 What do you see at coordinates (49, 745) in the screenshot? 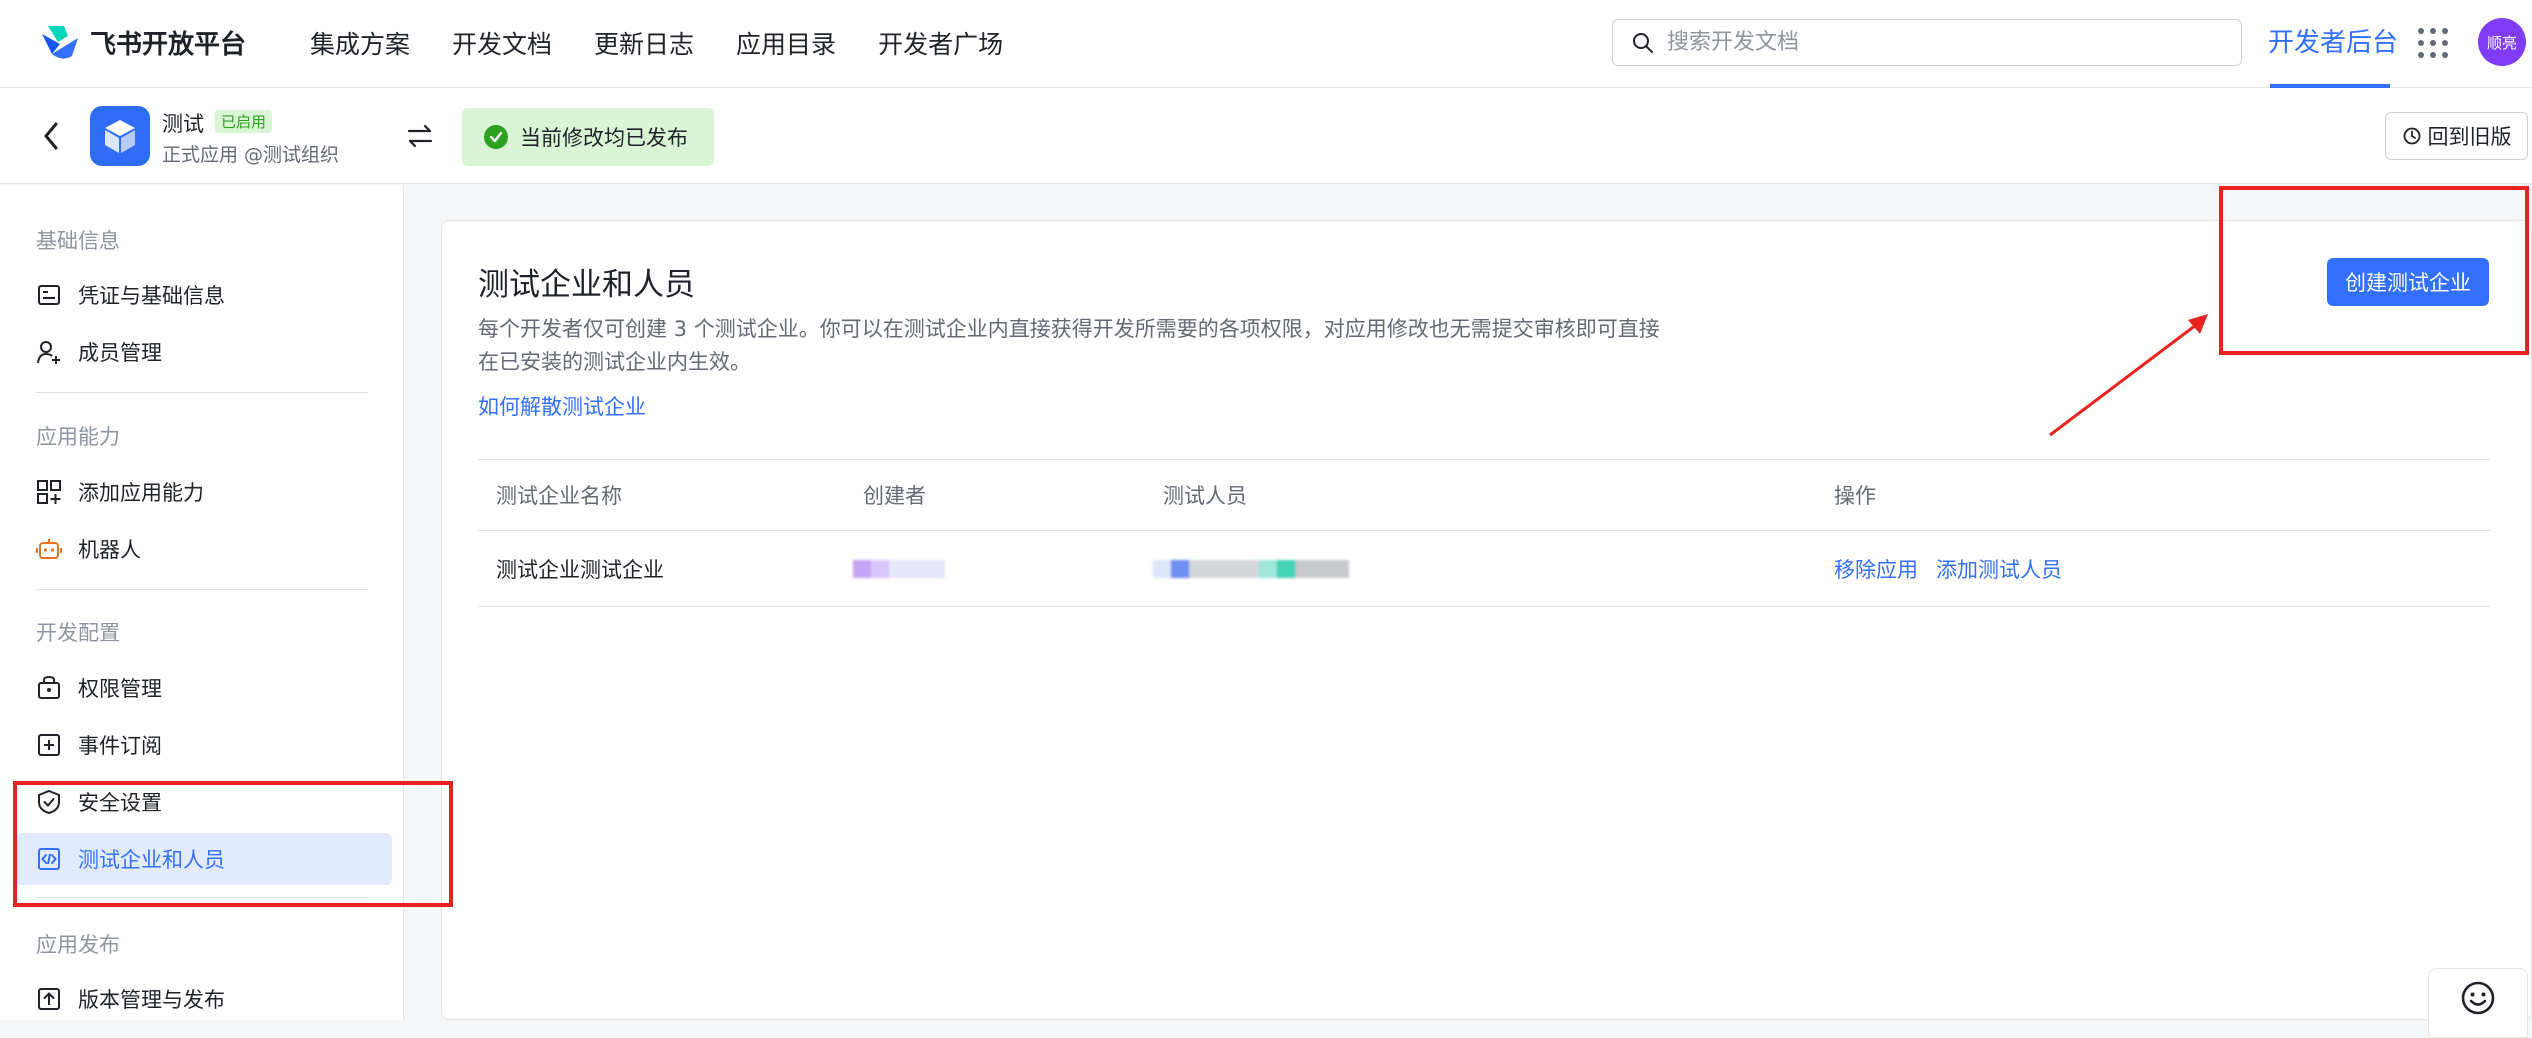
I see `event-add-icon` at bounding box center [49, 745].